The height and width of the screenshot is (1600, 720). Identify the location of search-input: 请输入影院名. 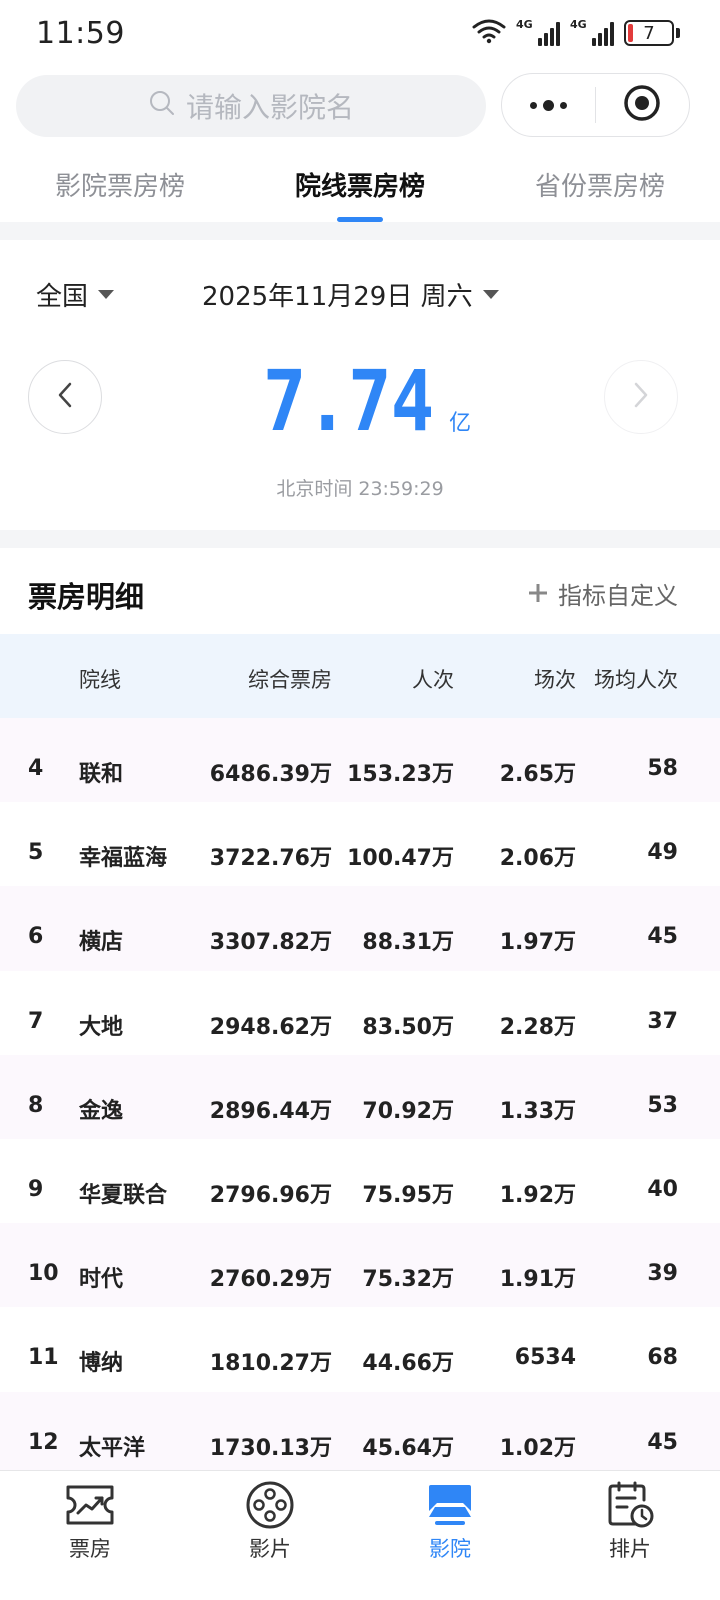
(251, 106).